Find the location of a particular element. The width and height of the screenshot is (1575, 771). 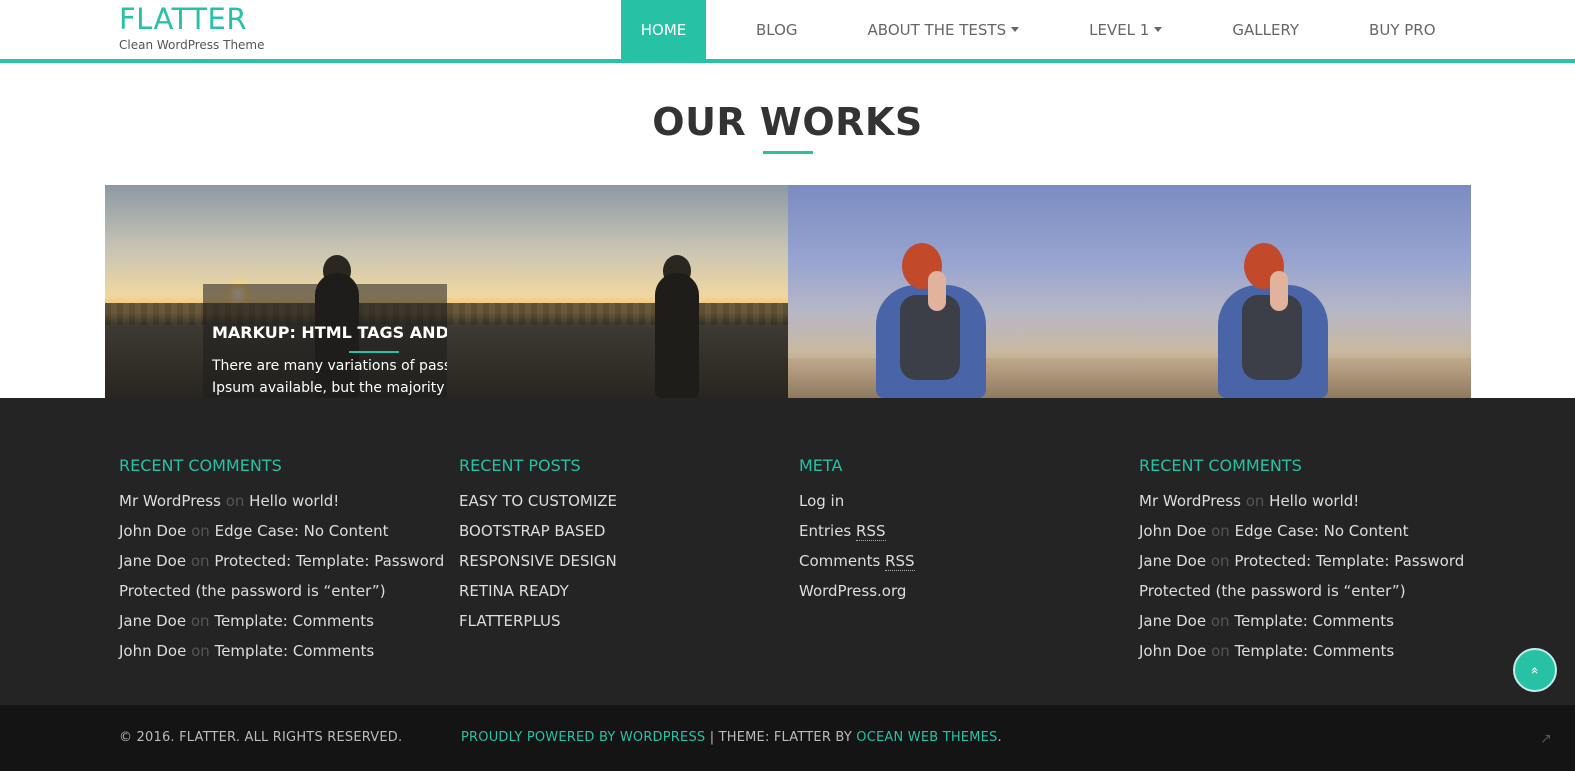

post-link: FLATTERPLUS is located at coordinates (510, 621).